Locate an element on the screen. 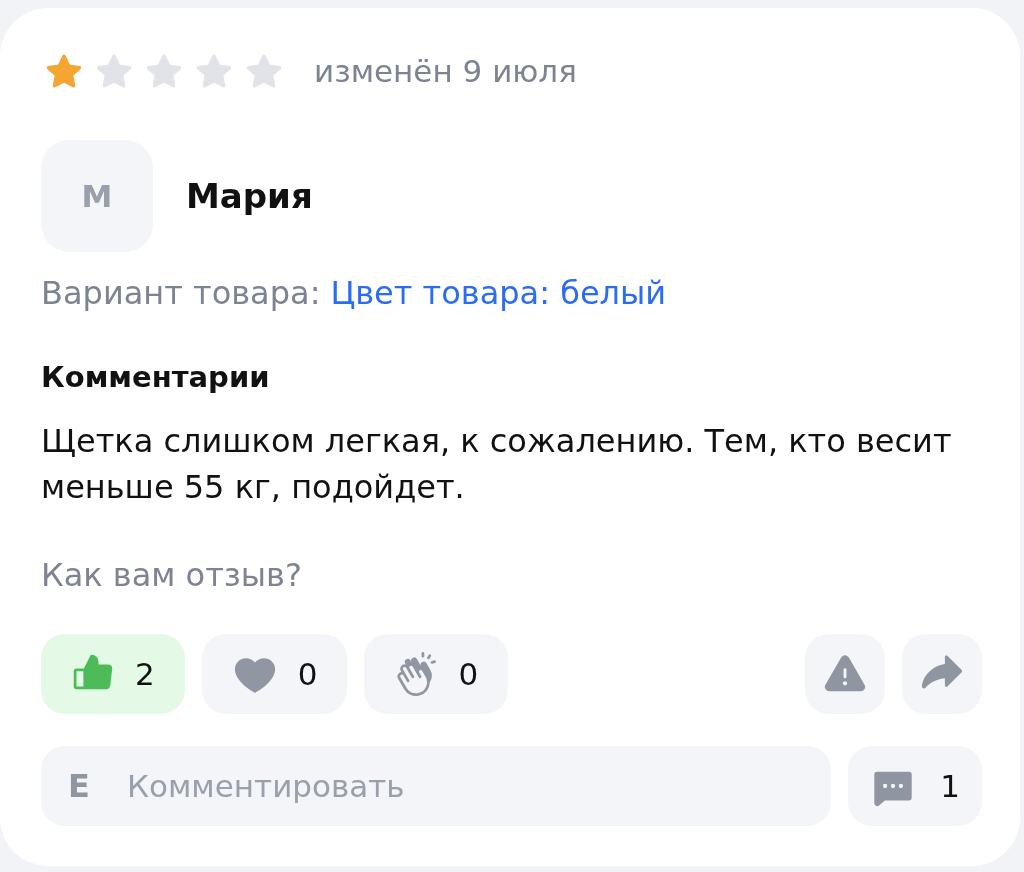  review-date: изменён 9 июля is located at coordinates (445, 71).